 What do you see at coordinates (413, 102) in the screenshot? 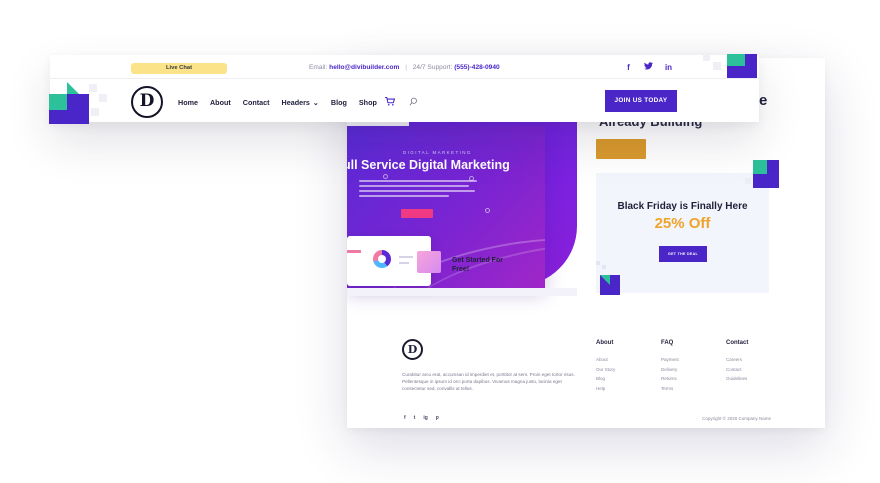
I see `search-icon` at bounding box center [413, 102].